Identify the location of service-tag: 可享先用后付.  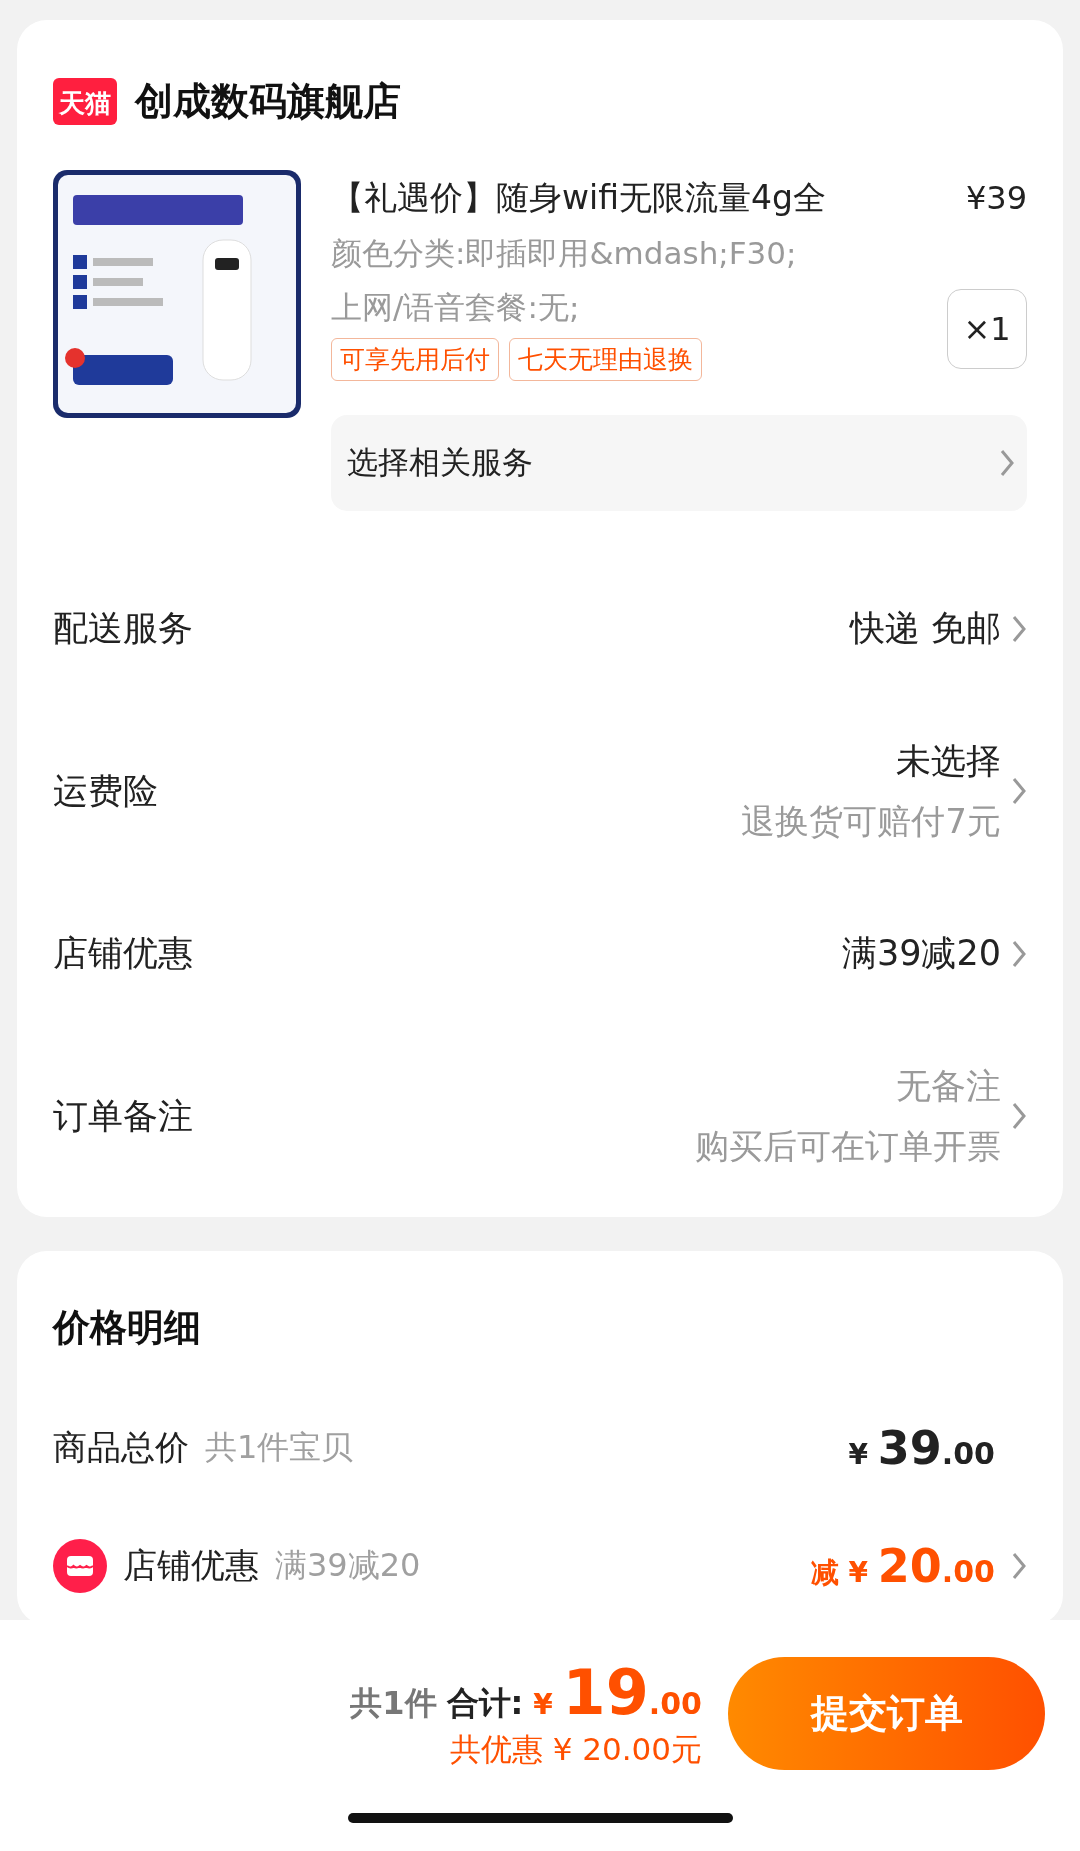
(415, 359).